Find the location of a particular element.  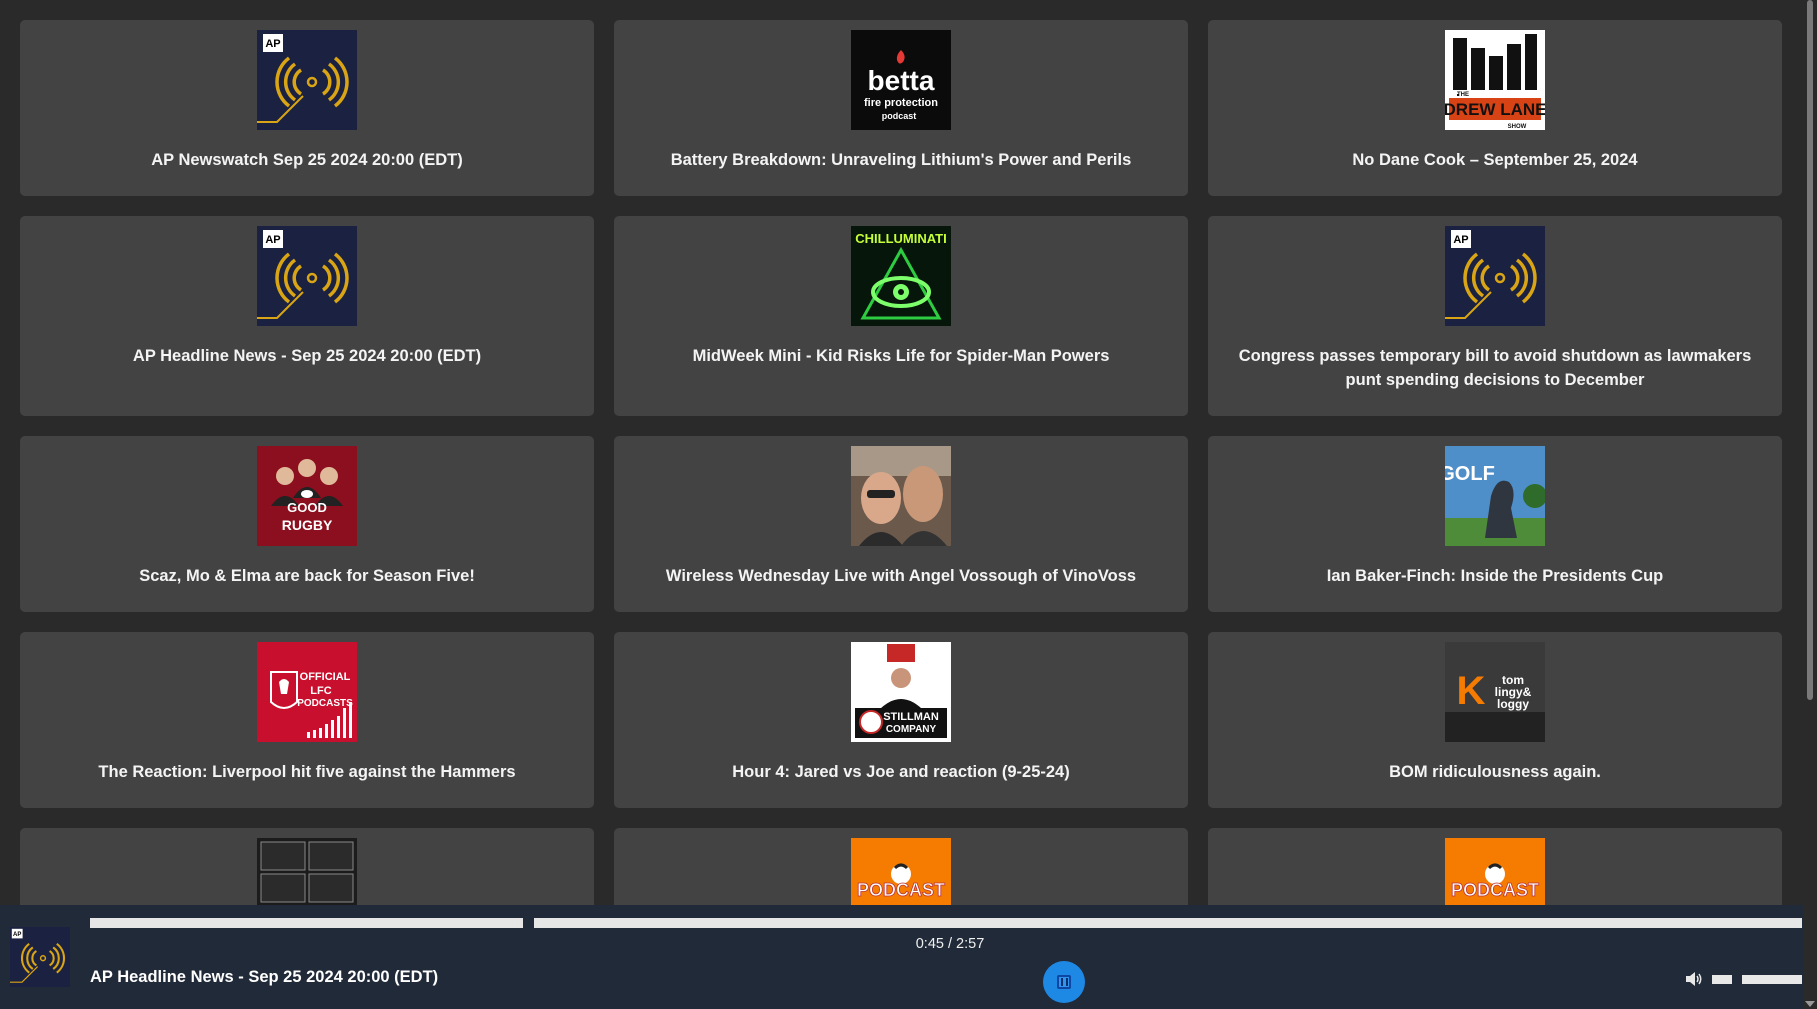

artwork-text: betta is located at coordinates (901, 80).